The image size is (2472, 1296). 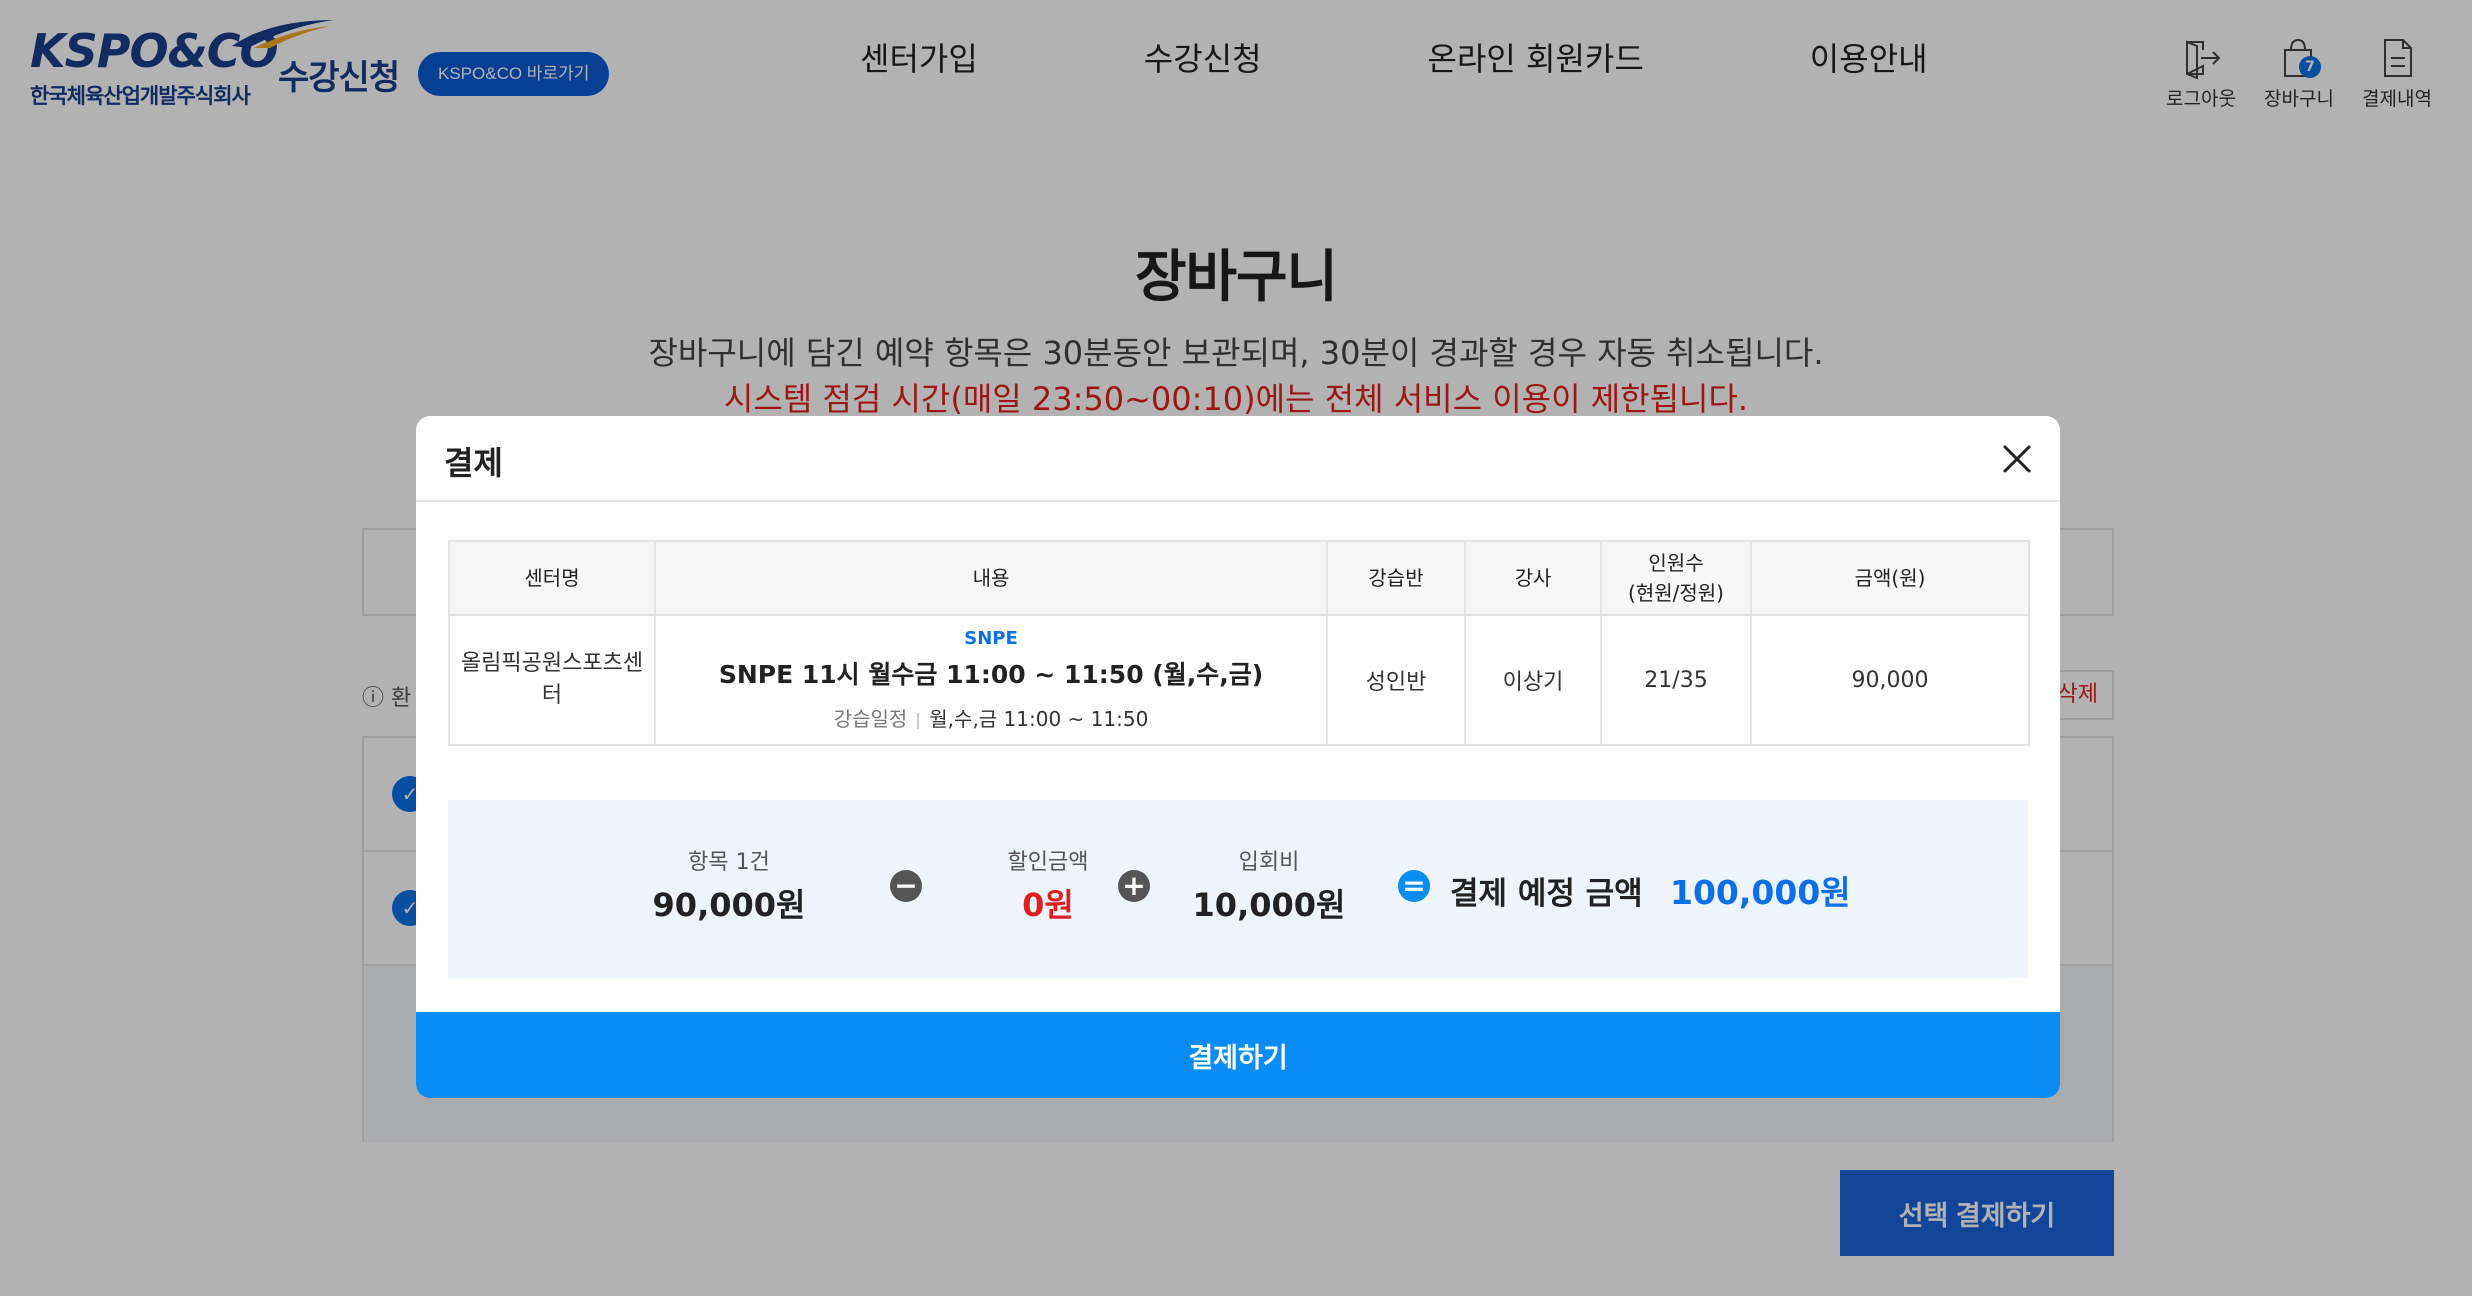 What do you see at coordinates (1546, 894) in the screenshot?
I see `total-label: 결제 예정 금액` at bounding box center [1546, 894].